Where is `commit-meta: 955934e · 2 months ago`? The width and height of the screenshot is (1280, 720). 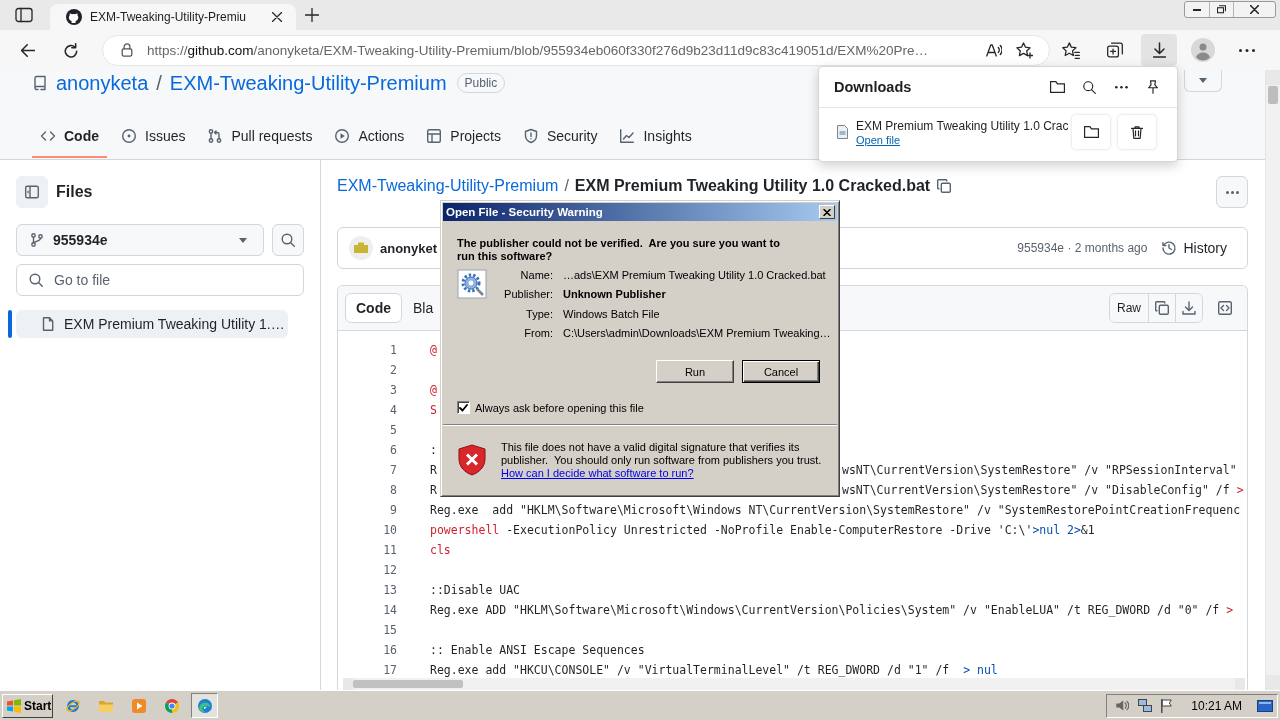
commit-meta: 955934e · 2 months ago is located at coordinates (1082, 248).